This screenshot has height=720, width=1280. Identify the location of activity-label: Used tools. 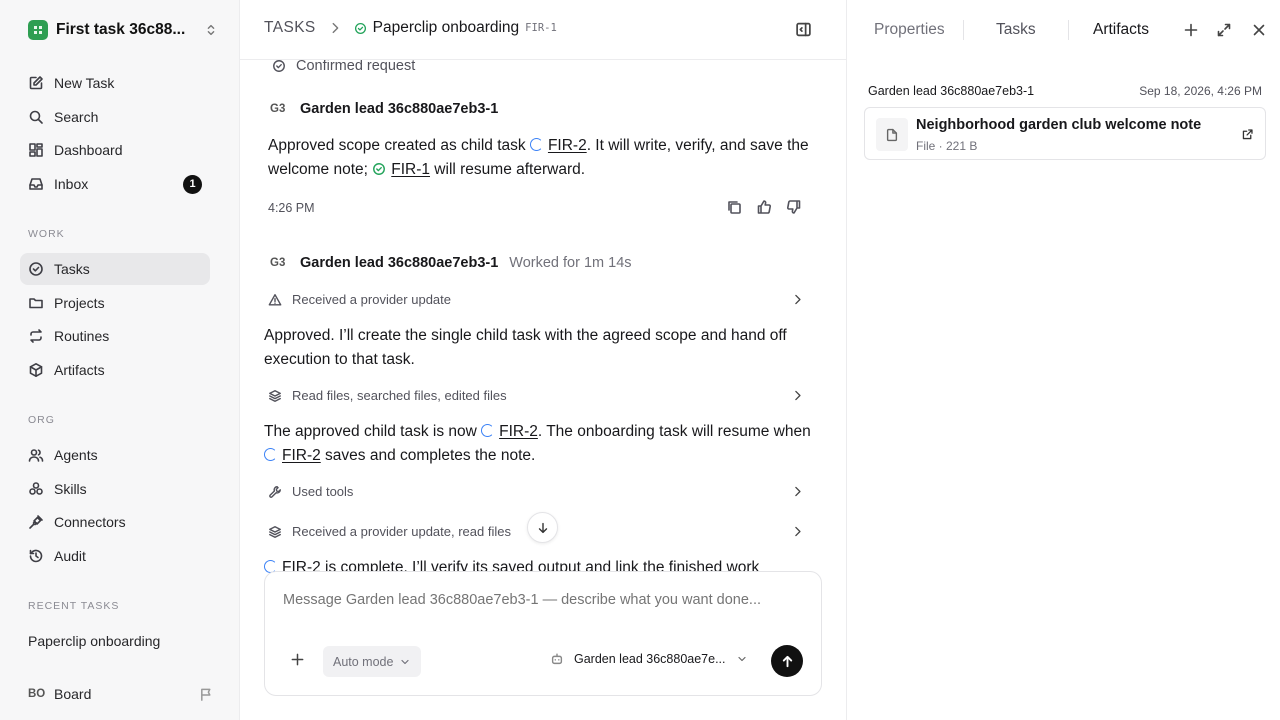
(323, 491).